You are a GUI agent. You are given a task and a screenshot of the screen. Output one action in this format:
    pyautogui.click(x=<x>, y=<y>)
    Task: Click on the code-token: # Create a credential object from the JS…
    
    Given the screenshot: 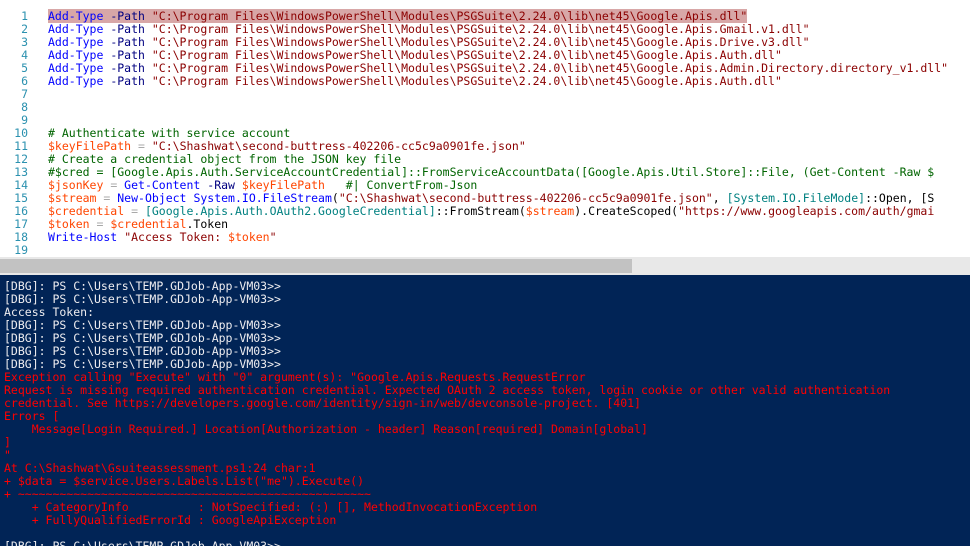 What is the action you would take?
    pyautogui.click(x=225, y=159)
    